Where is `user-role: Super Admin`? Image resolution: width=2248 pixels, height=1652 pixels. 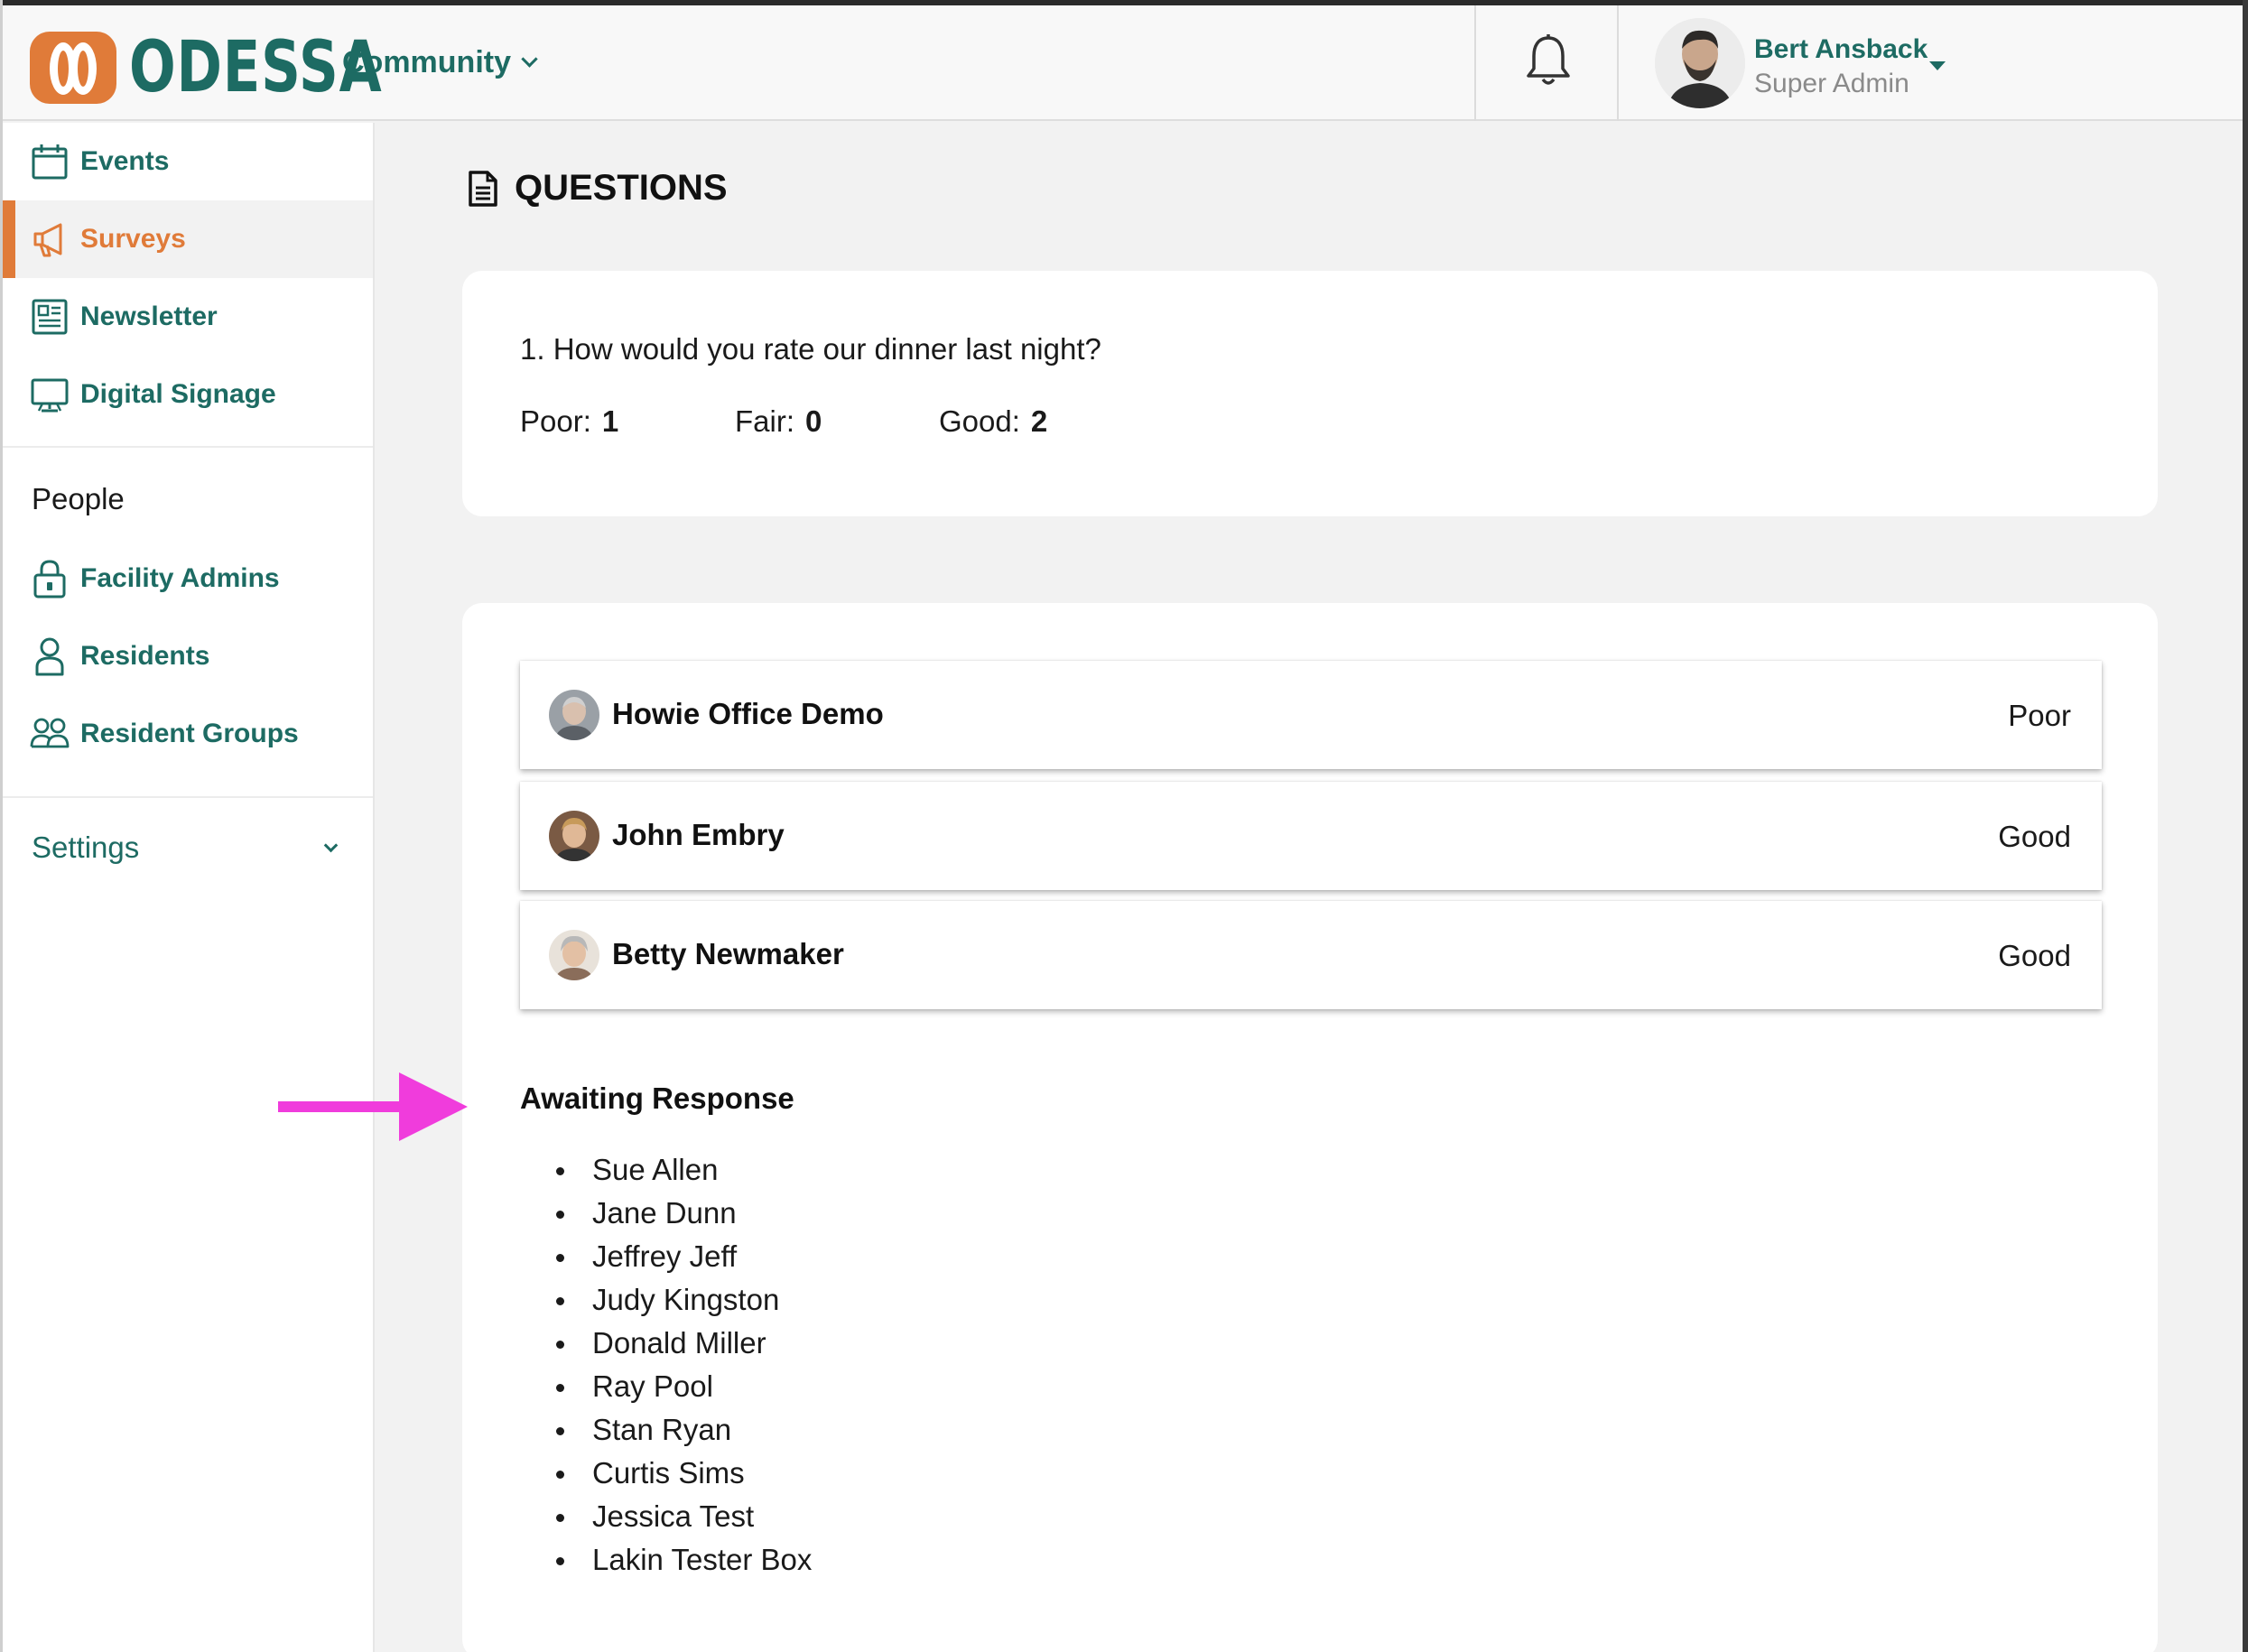
user-role: Super Admin is located at coordinates (1831, 83).